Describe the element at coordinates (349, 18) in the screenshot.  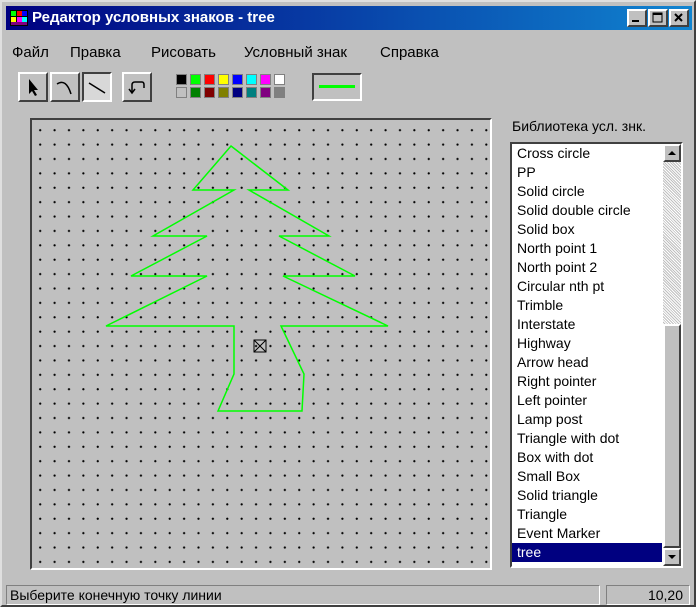
I see `title-bar: Редактор условных знаков - tree` at that location.